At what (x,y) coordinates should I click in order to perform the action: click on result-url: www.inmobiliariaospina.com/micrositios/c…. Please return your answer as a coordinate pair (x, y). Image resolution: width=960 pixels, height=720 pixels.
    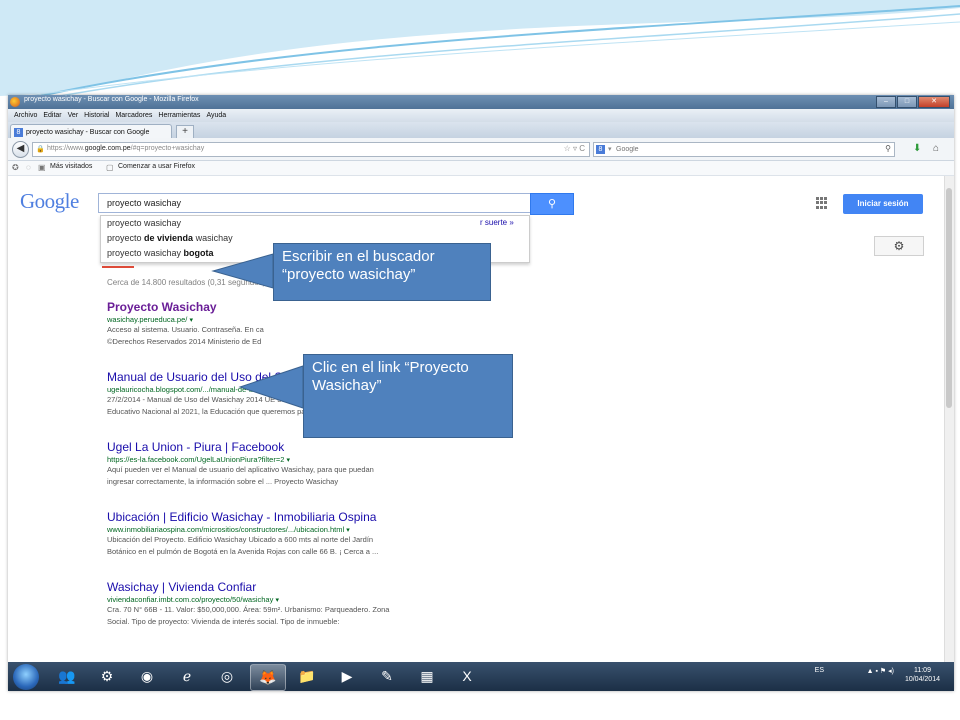
    Looking at the image, I should click on (228, 529).